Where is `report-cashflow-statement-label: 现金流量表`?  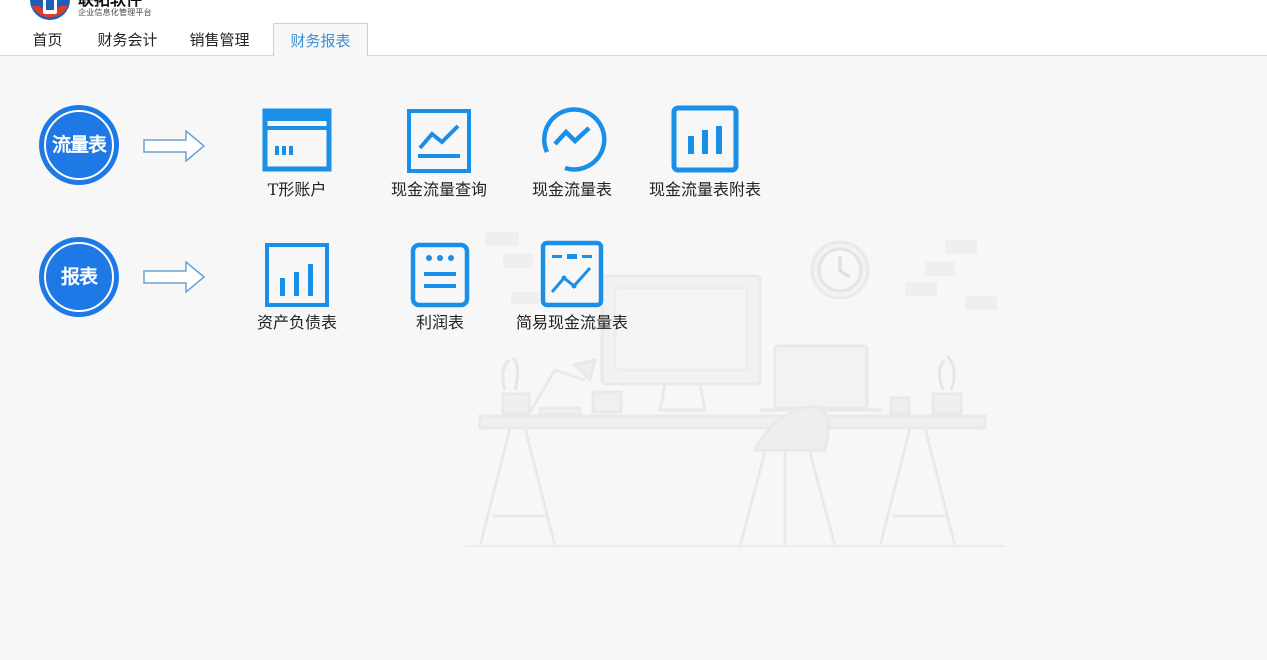
report-cashflow-statement-label: 现金流量表 is located at coordinates (571, 189).